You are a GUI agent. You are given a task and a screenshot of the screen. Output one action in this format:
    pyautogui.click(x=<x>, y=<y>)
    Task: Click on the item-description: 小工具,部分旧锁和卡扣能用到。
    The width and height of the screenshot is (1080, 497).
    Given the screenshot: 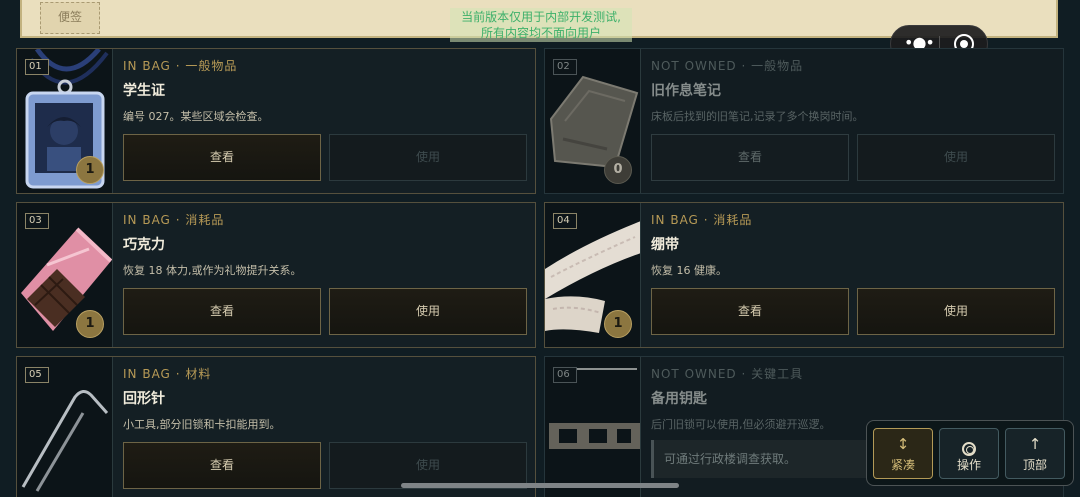 What is the action you would take?
    pyautogui.click(x=202, y=424)
    